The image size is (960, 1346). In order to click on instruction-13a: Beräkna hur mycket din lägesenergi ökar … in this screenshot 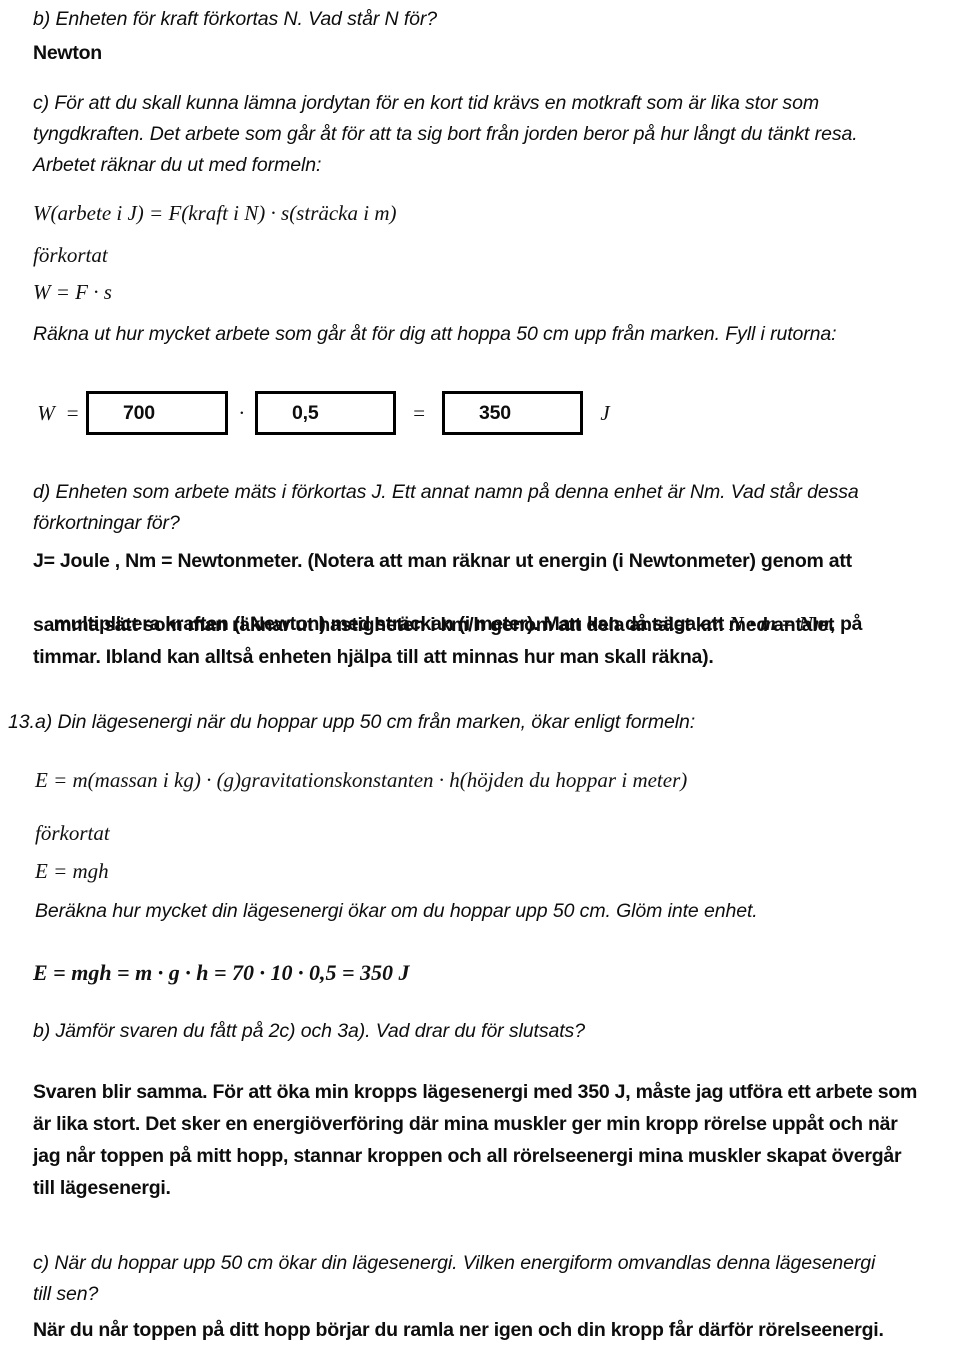, I will do `click(396, 911)`.